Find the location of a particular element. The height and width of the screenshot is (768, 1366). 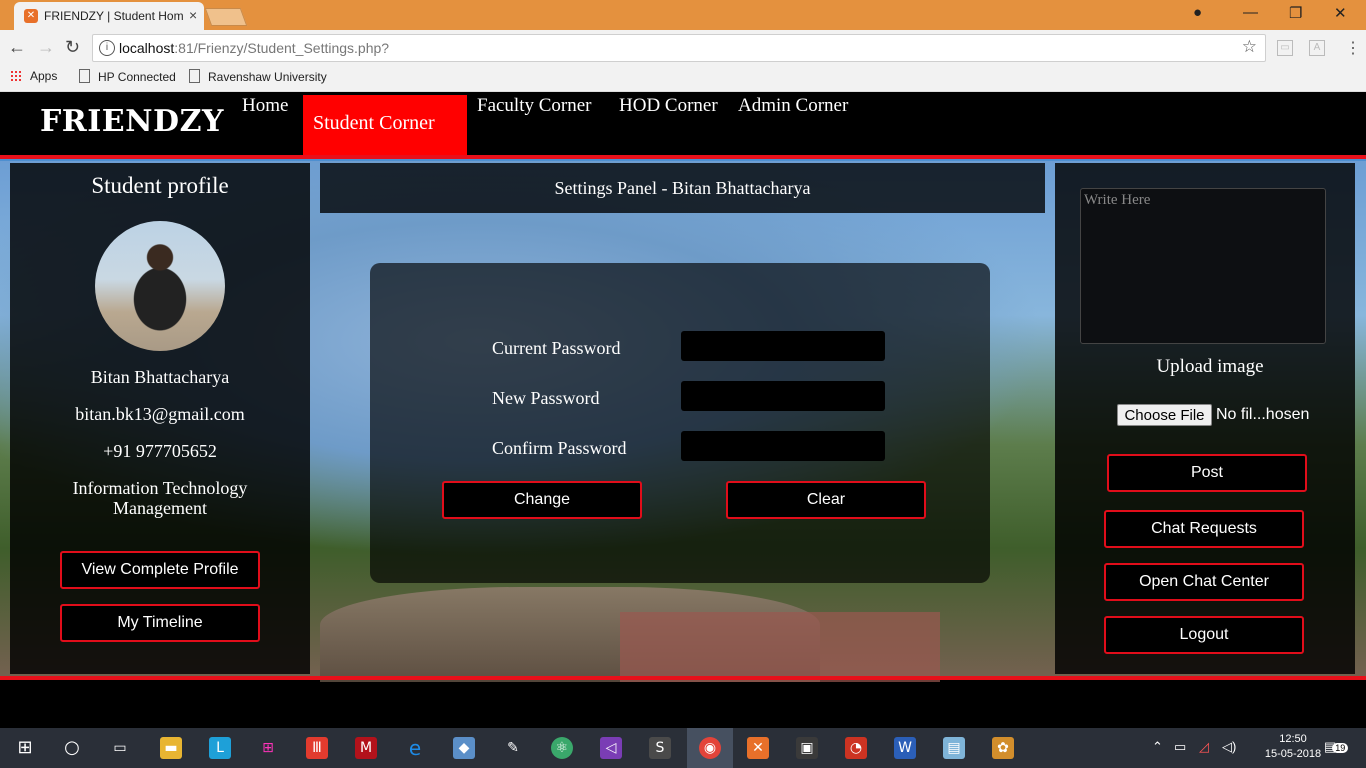

store-icon: ⊞ is located at coordinates (268, 748).